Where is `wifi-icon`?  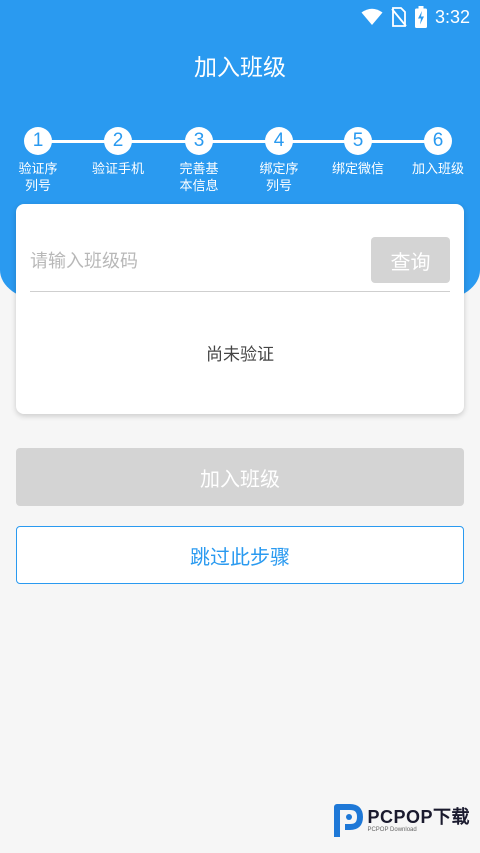
wifi-icon is located at coordinates (372, 16).